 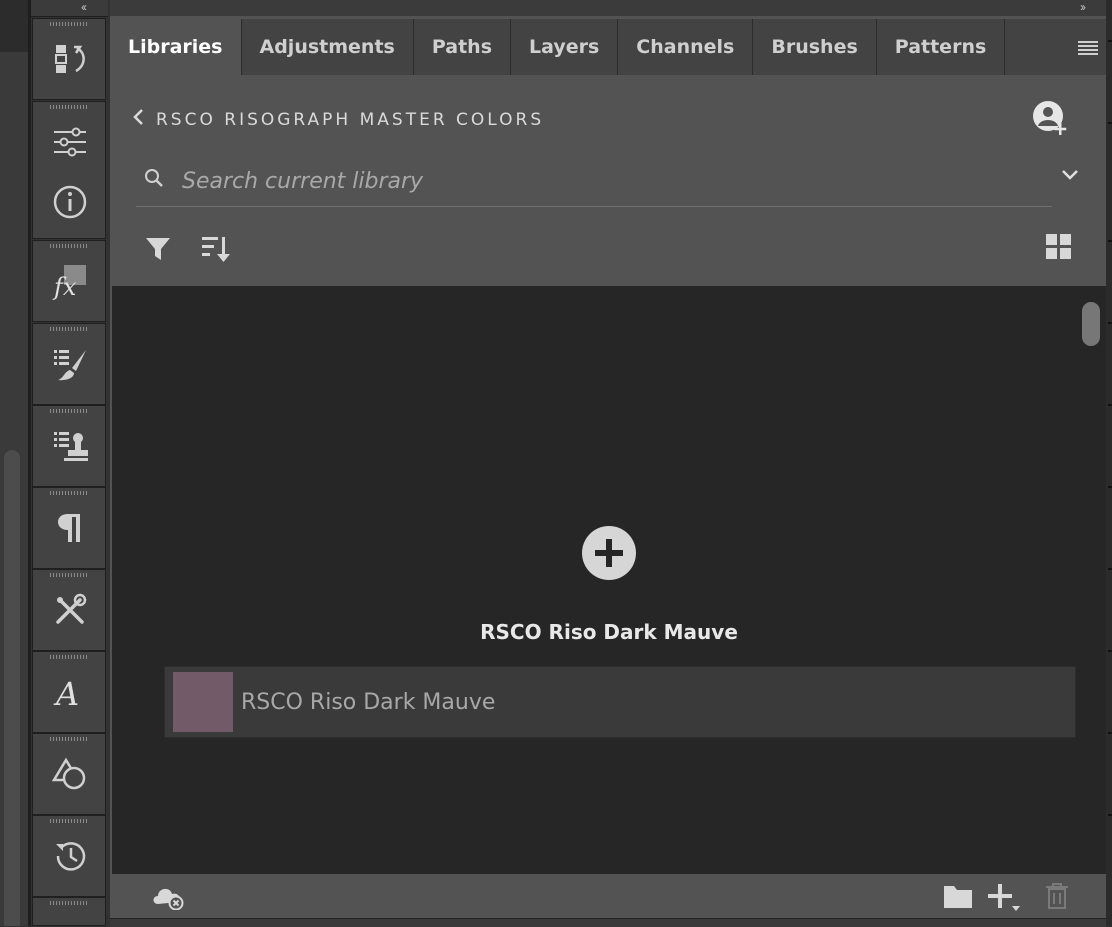 What do you see at coordinates (565, 47) in the screenshot?
I see `tab-layers: Layers` at bounding box center [565, 47].